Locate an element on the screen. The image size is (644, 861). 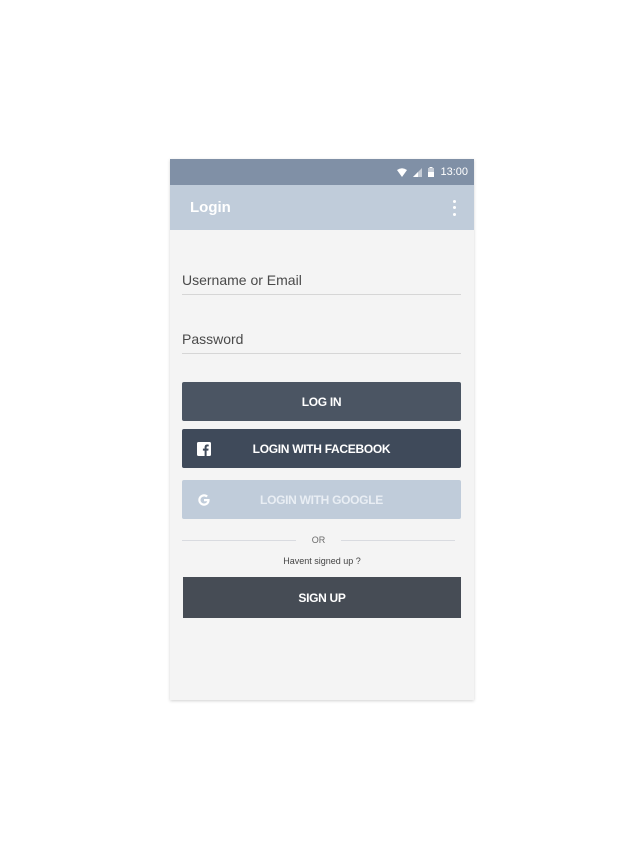
wifi-icon is located at coordinates (402, 172).